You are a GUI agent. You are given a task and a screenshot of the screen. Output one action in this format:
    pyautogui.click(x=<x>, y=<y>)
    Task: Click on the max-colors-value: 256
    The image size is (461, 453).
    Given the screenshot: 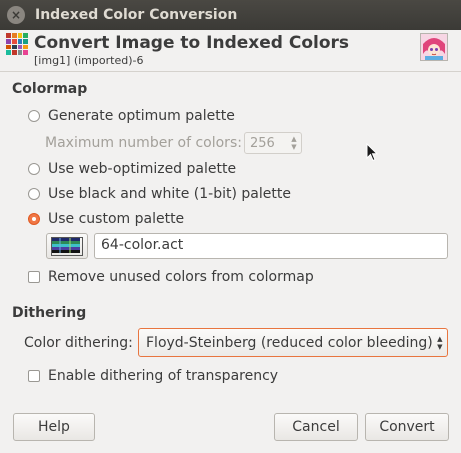 What is the action you would take?
    pyautogui.click(x=266, y=143)
    